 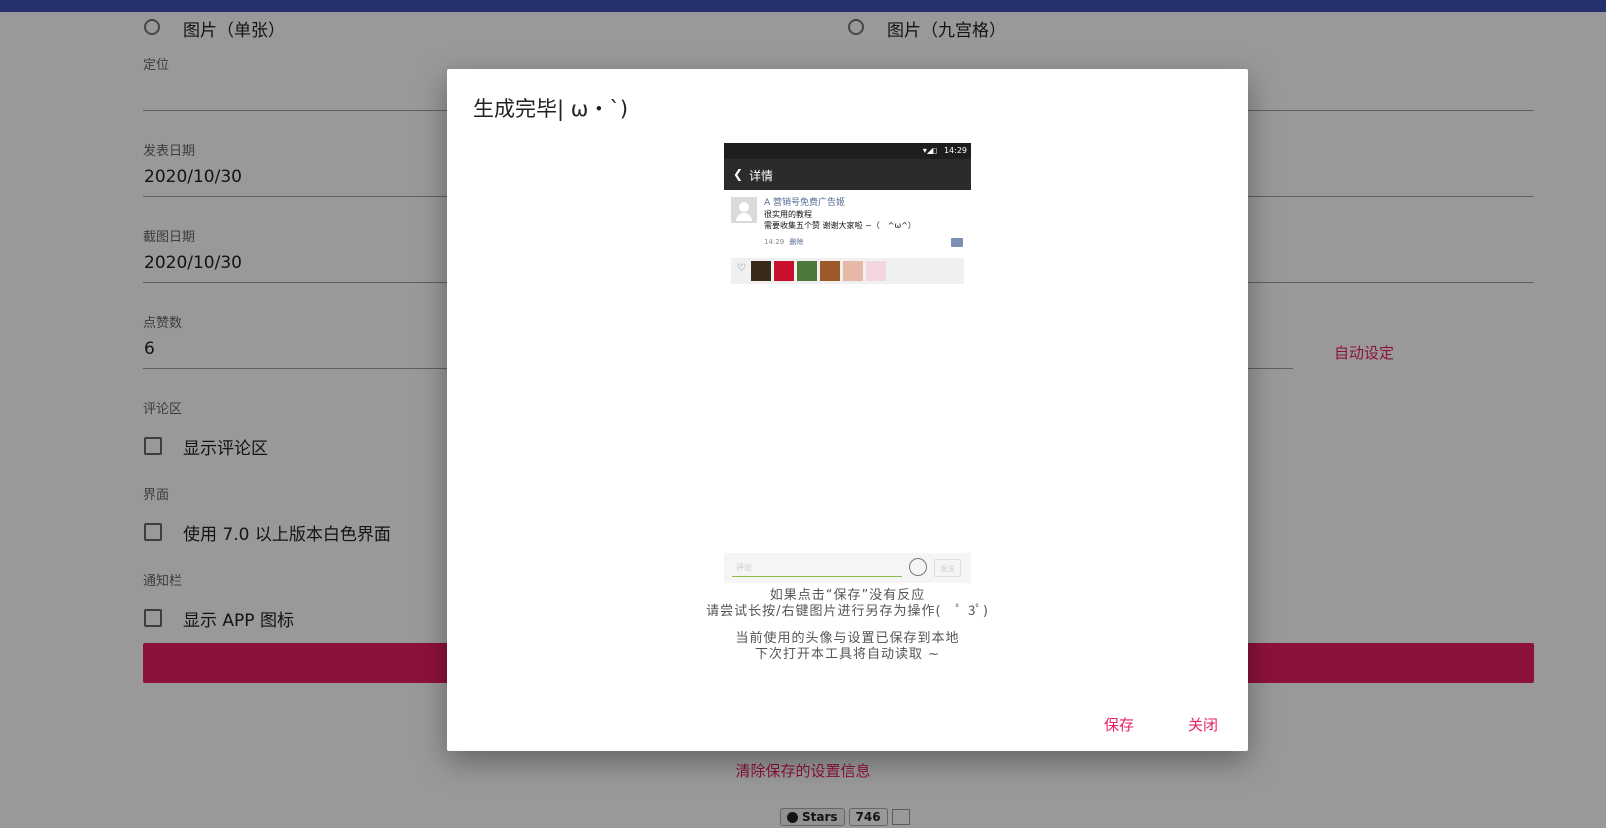 I want to click on preview-comment-bar: 评论 发送, so click(x=847, y=568).